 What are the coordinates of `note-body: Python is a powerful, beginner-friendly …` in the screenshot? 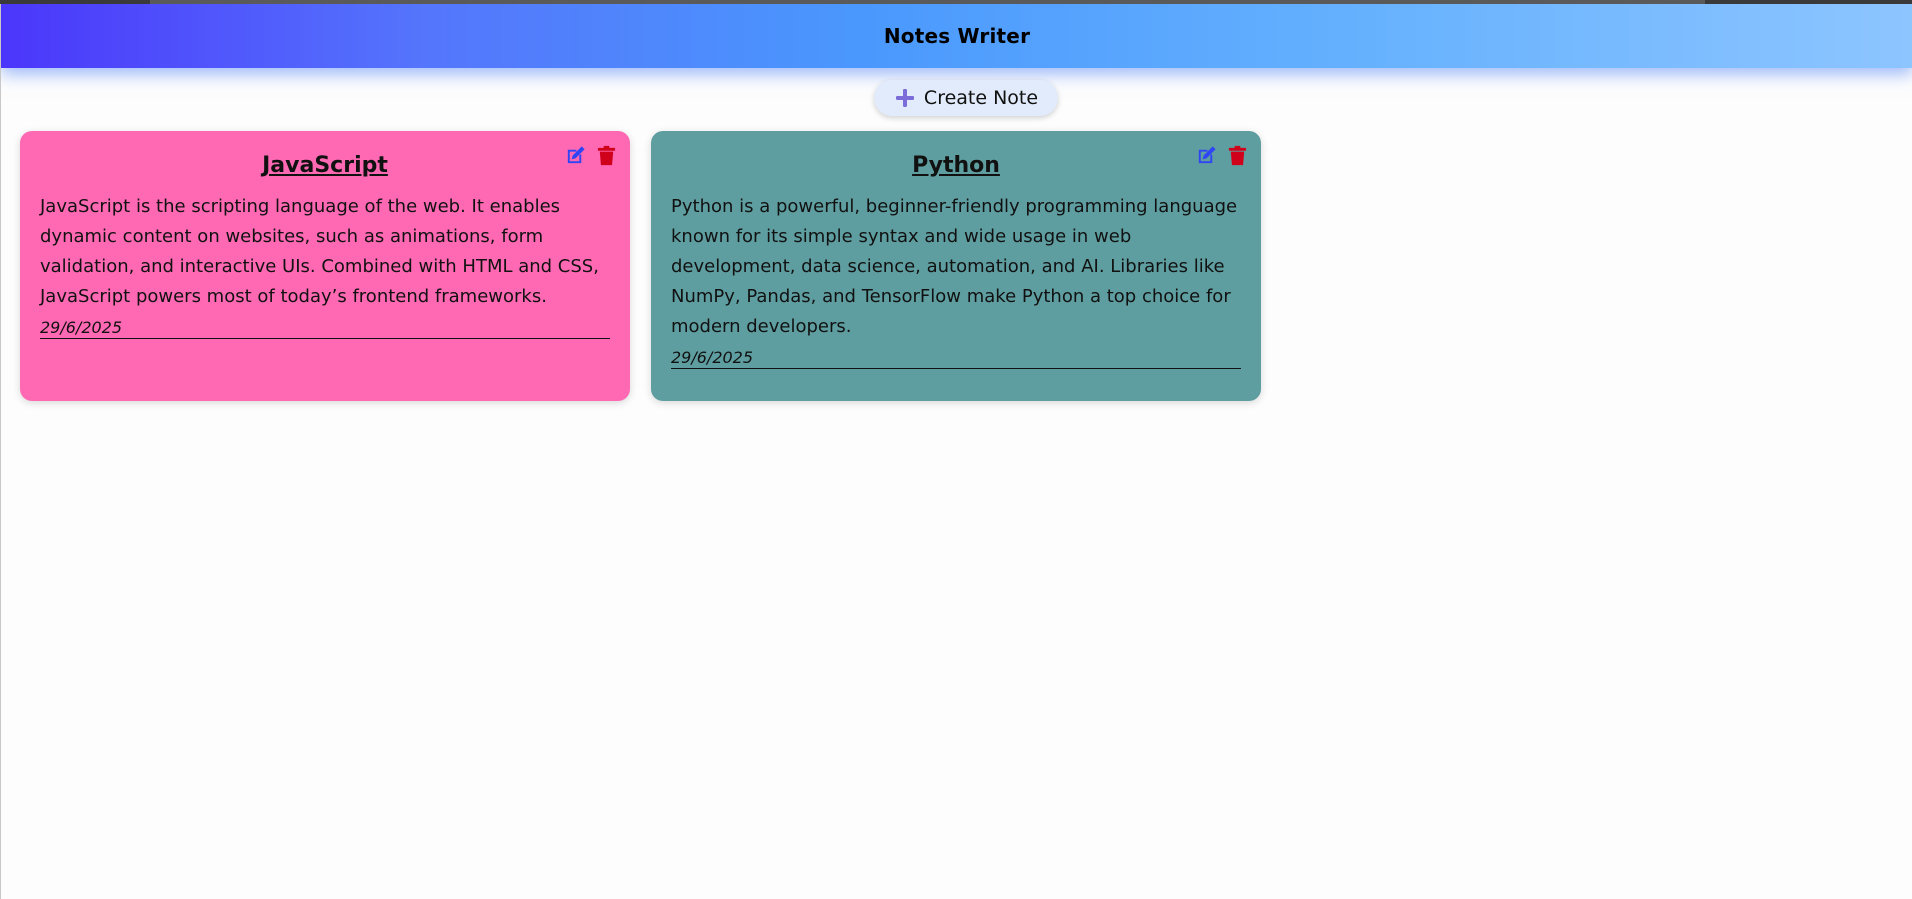 It's located at (954, 266).